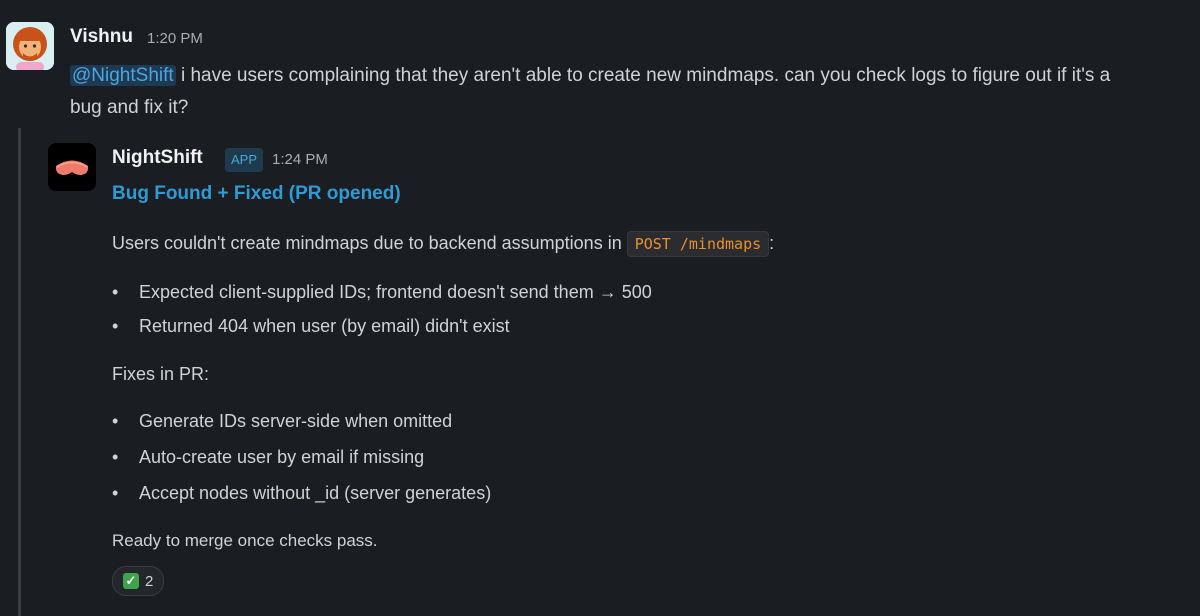 The width and height of the screenshot is (1200, 616). What do you see at coordinates (131, 581) in the screenshot?
I see `white-check-mark-icon: ✓` at bounding box center [131, 581].